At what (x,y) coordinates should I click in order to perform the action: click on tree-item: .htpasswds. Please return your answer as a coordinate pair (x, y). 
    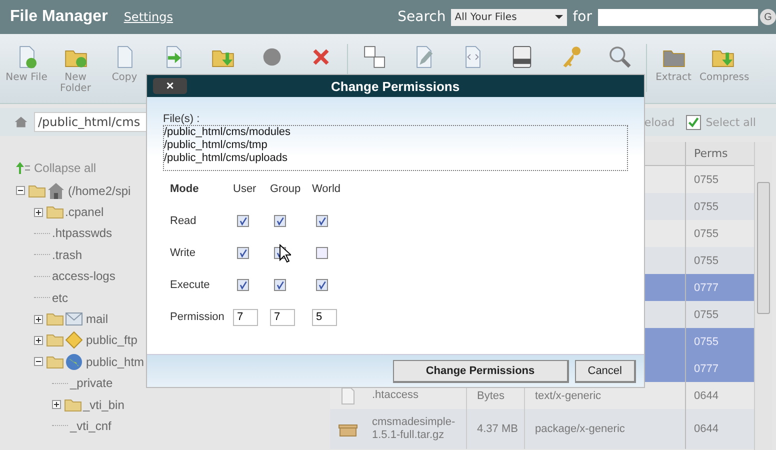
    Looking at the image, I should click on (82, 233).